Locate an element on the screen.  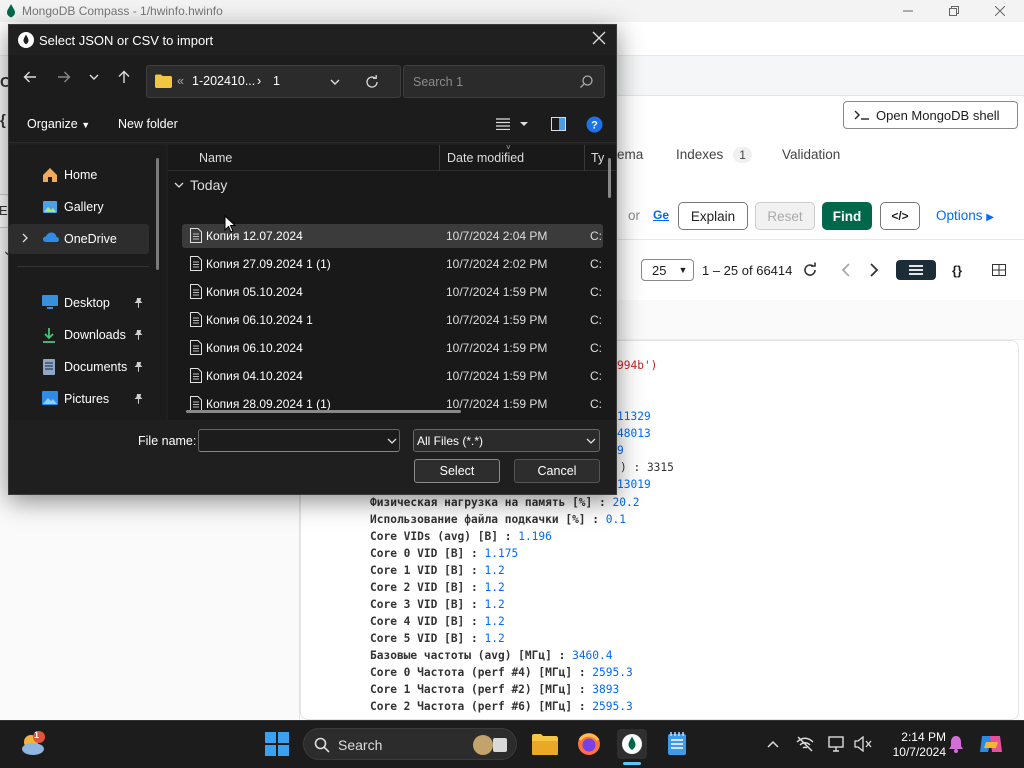
close-window-button is located at coordinates (1000, 11).